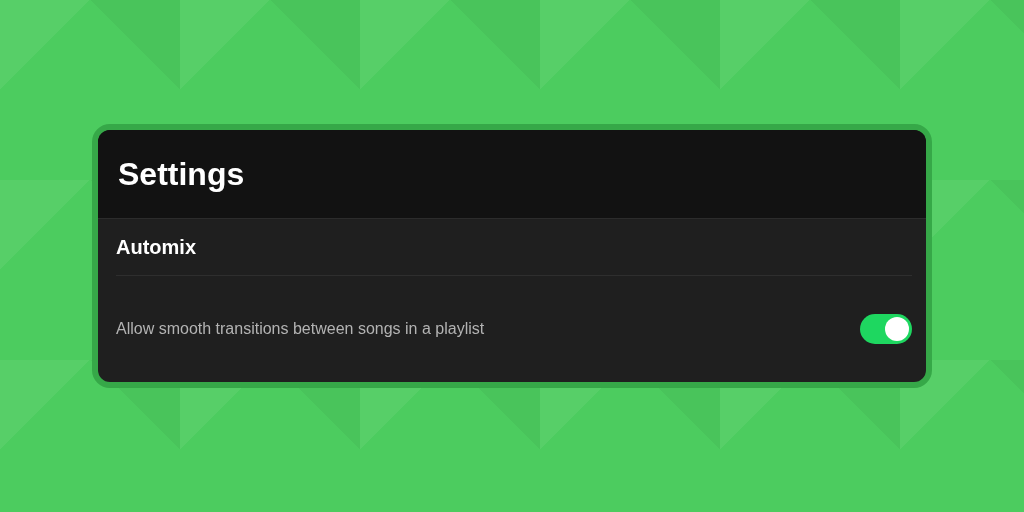  Describe the element at coordinates (181, 174) in the screenshot. I see `window-title: Settings` at that location.